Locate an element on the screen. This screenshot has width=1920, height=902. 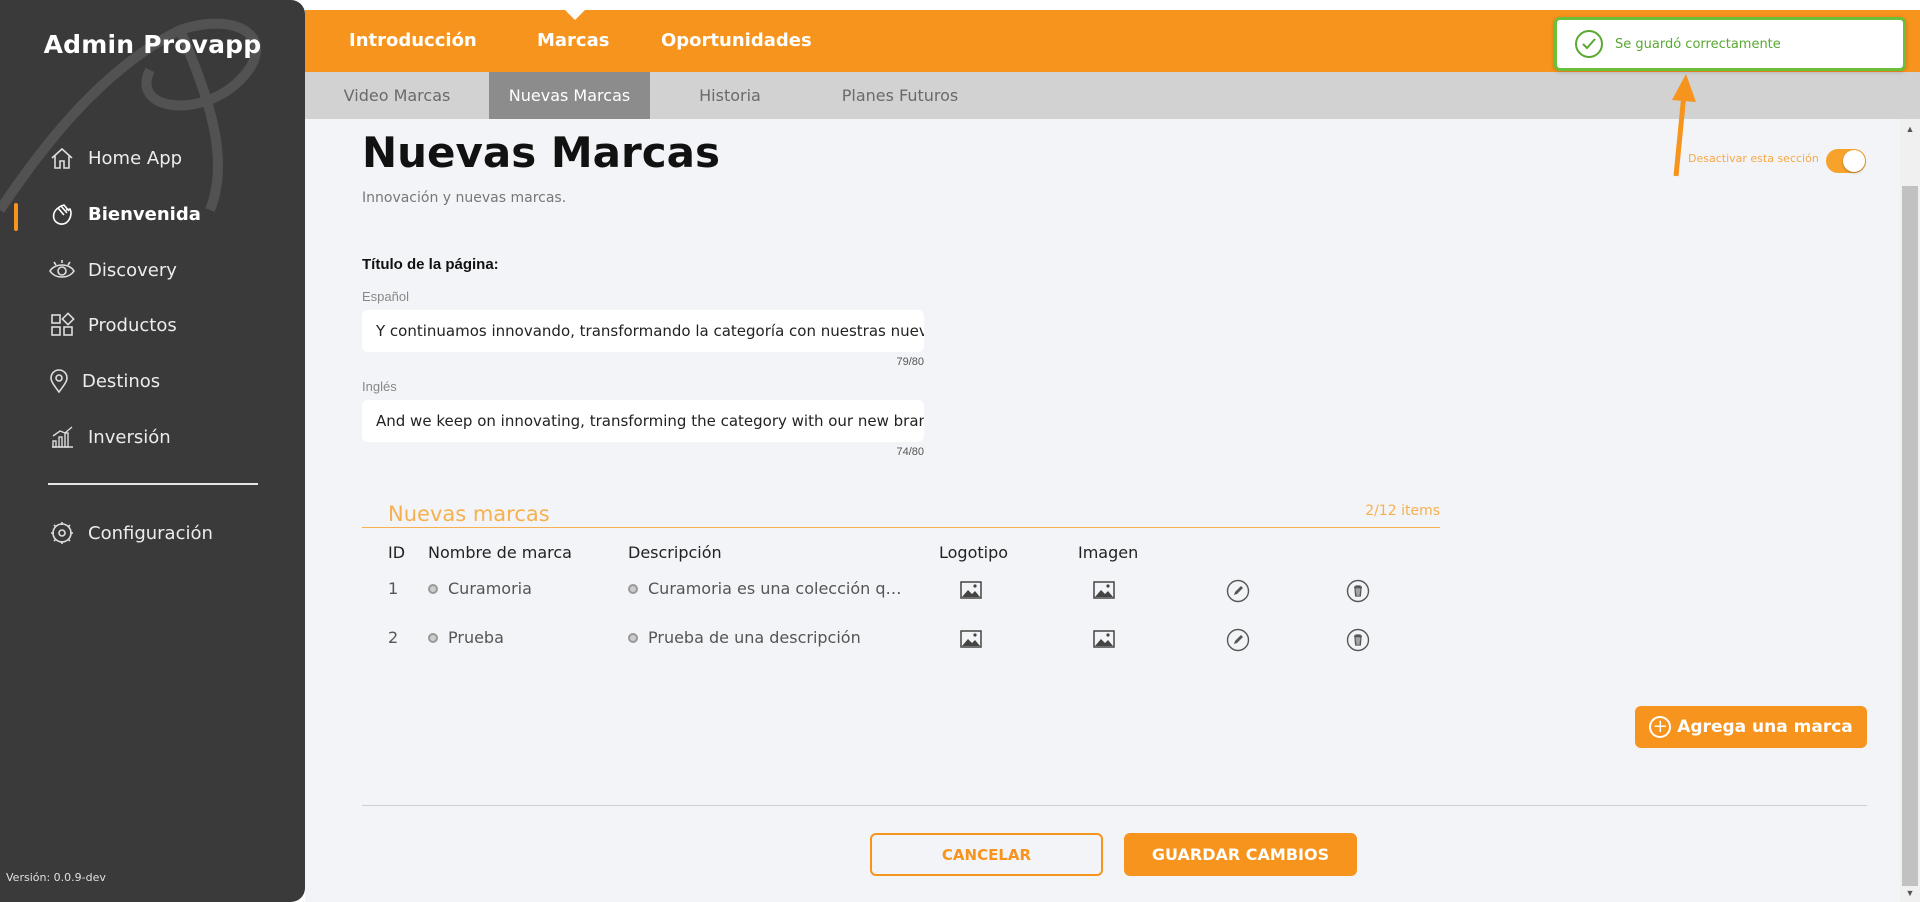
sidebar-item-home-app: Home App is located at coordinates (115, 158).